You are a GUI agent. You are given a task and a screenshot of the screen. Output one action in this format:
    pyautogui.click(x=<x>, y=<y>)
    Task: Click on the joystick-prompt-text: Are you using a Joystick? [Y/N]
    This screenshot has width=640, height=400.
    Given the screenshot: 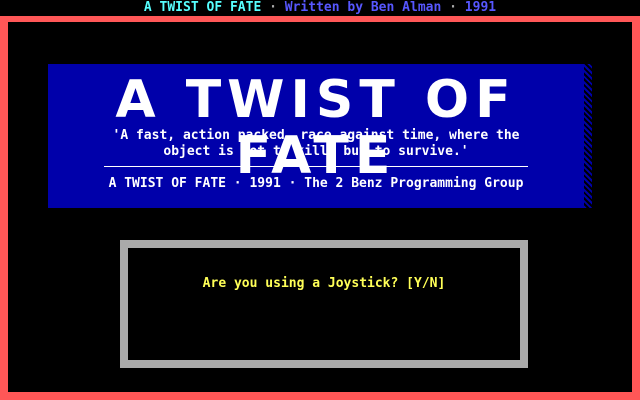 What is the action you would take?
    pyautogui.click(x=324, y=283)
    